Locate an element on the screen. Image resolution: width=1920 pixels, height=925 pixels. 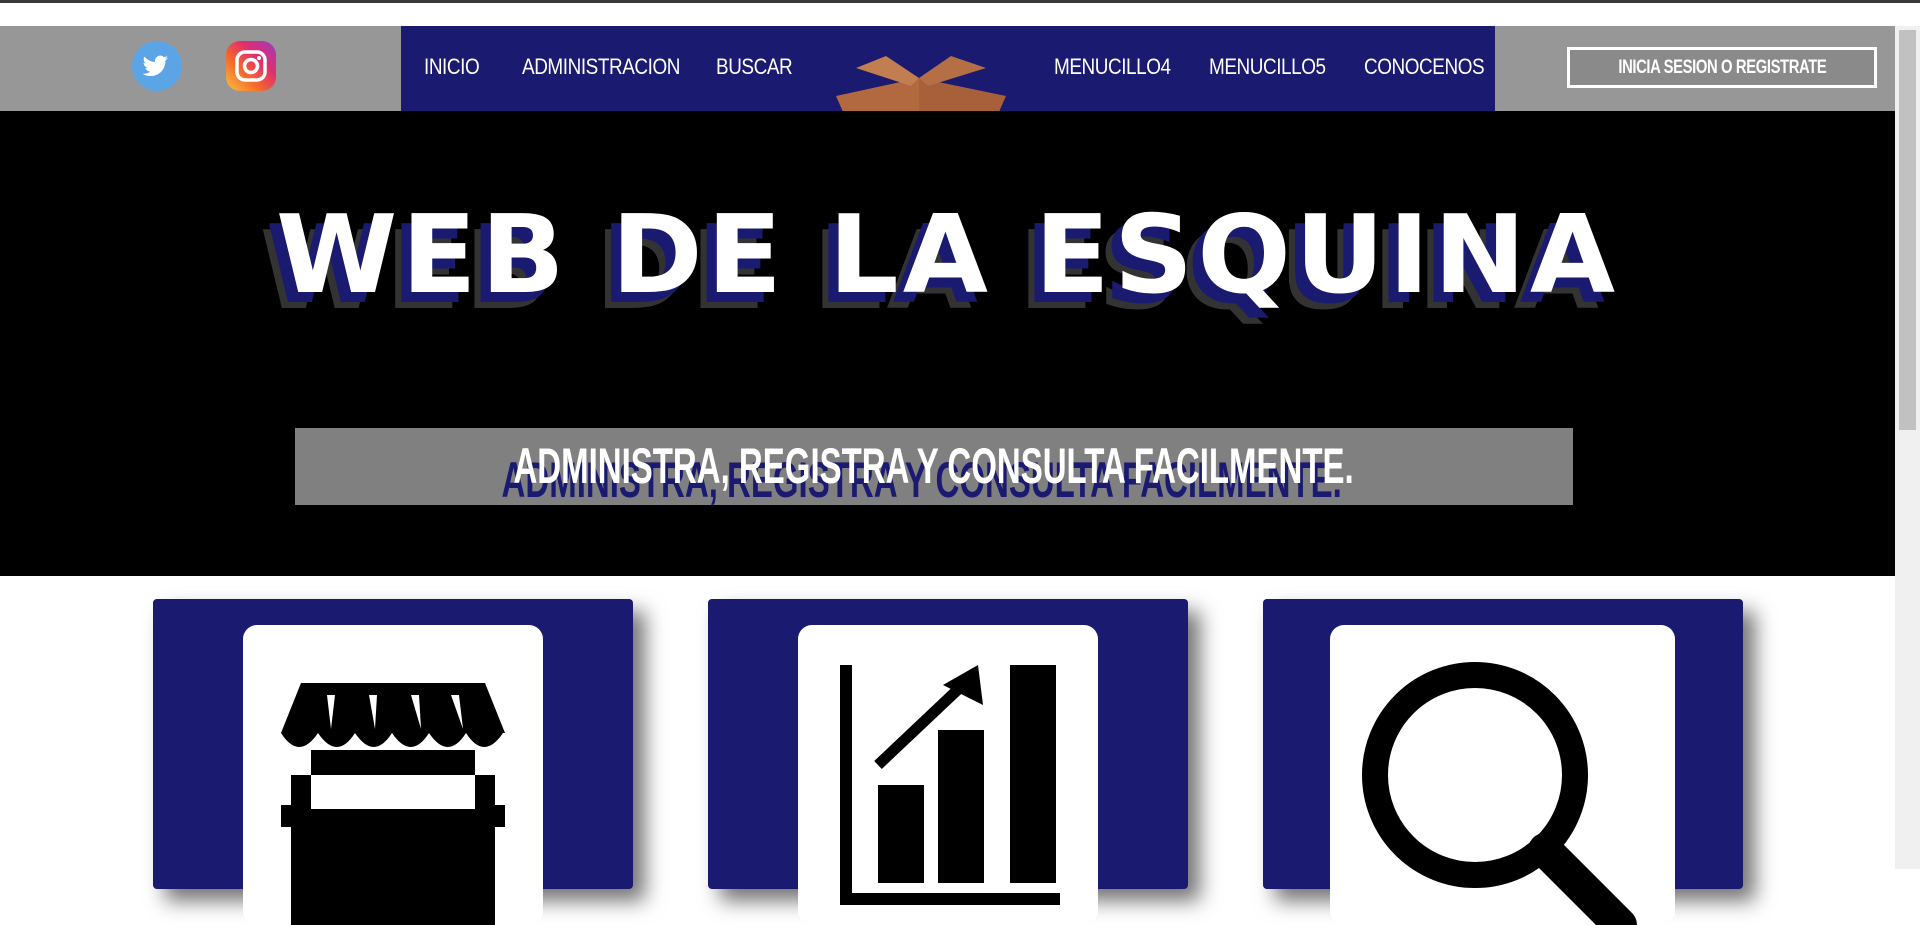
top-strip is located at coordinates (960, 14).